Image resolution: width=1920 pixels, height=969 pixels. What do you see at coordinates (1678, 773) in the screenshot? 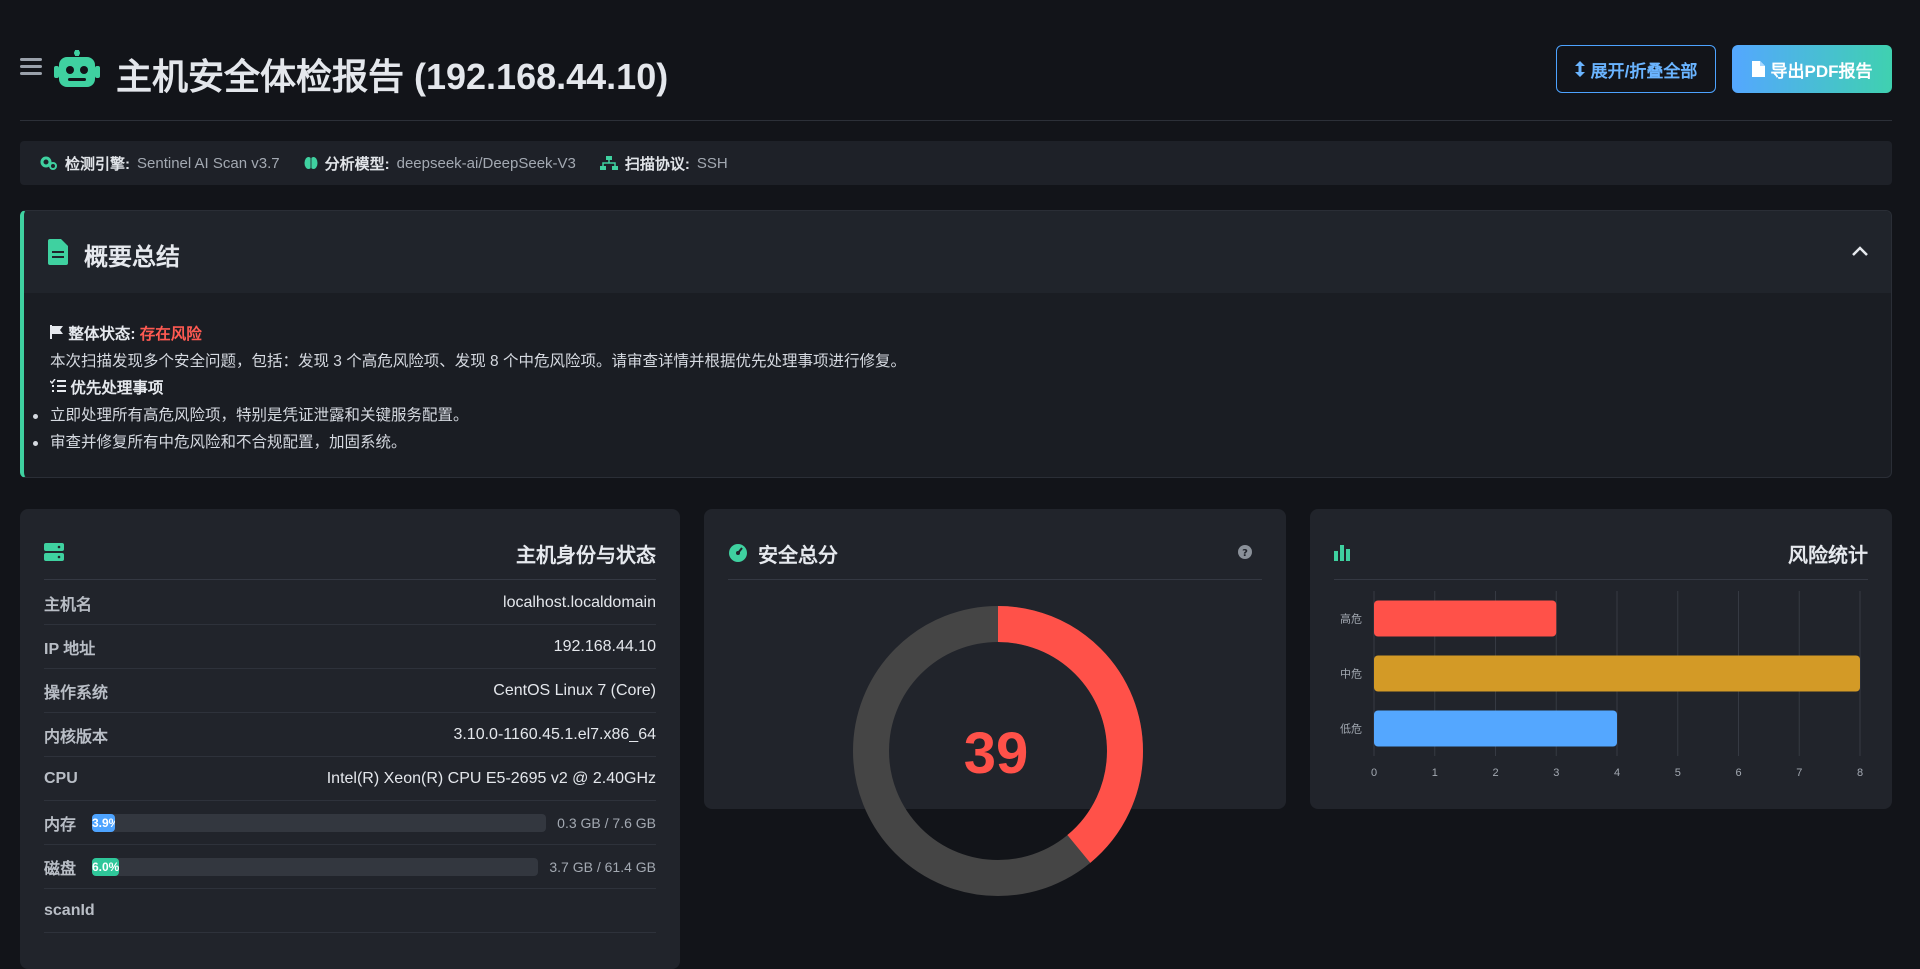
I see `x-tick-label: 5` at bounding box center [1678, 773].